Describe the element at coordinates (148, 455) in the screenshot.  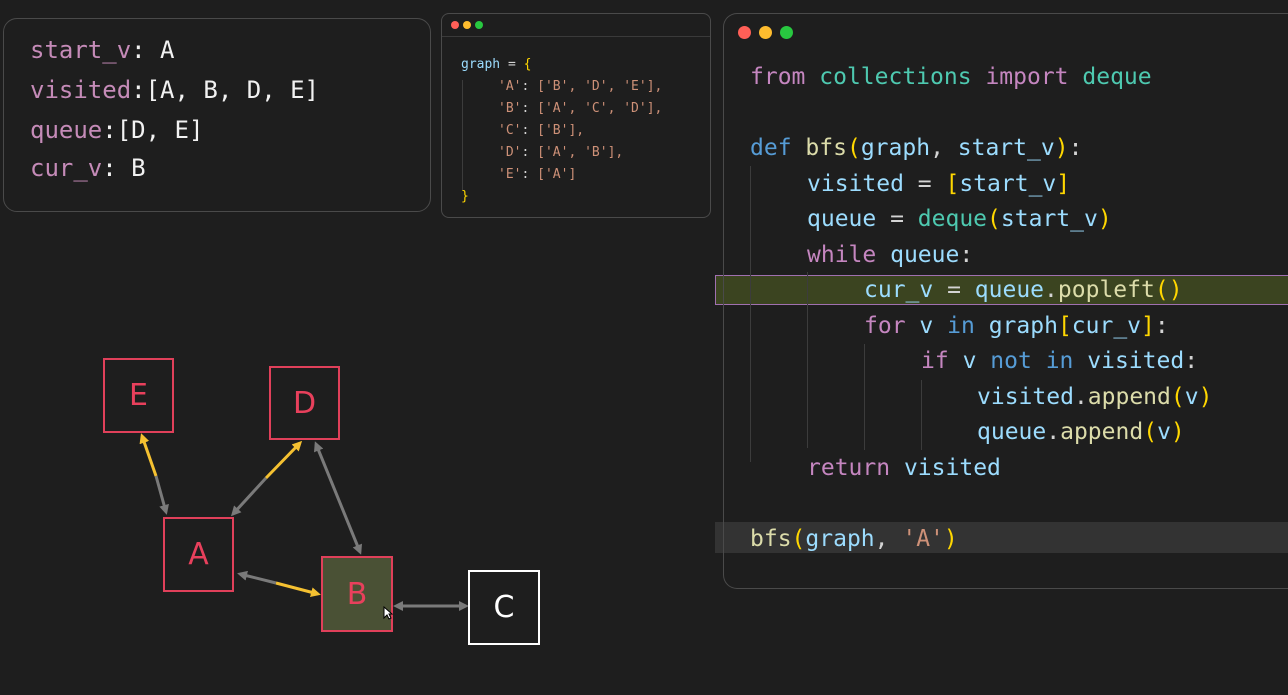
I see `edge-a-e-yellow` at that location.